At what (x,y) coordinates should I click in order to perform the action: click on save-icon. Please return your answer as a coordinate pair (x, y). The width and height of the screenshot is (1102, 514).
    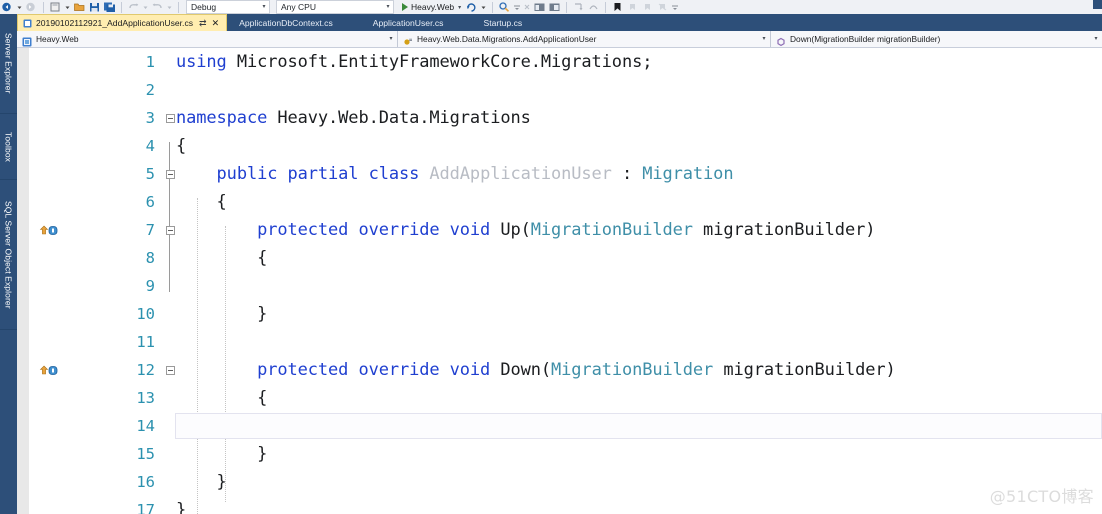
    Looking at the image, I should click on (94, 7).